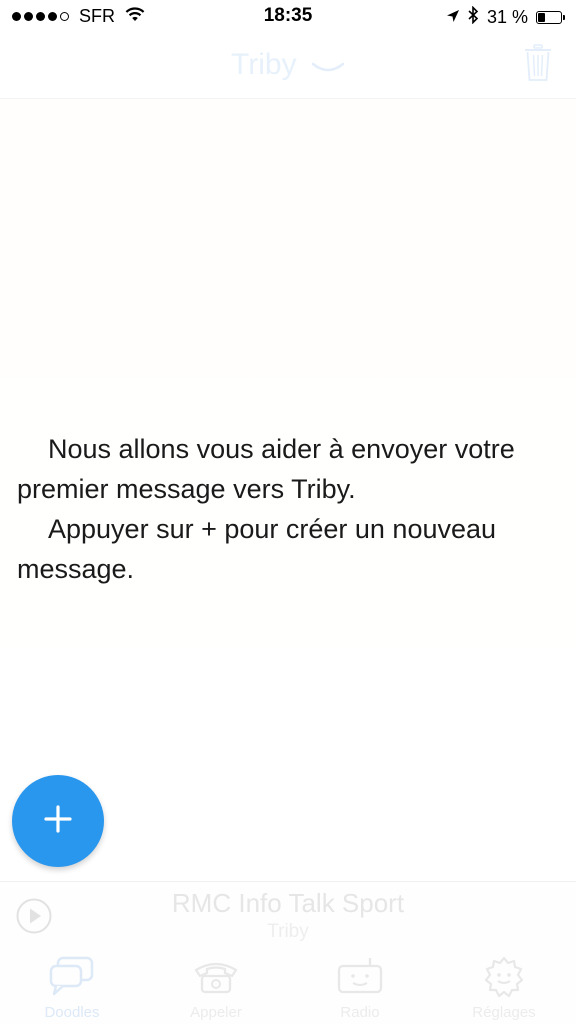 The image size is (576, 1024). What do you see at coordinates (288, 903) in the screenshot?
I see `station-name: RMC Info Talk Sport` at bounding box center [288, 903].